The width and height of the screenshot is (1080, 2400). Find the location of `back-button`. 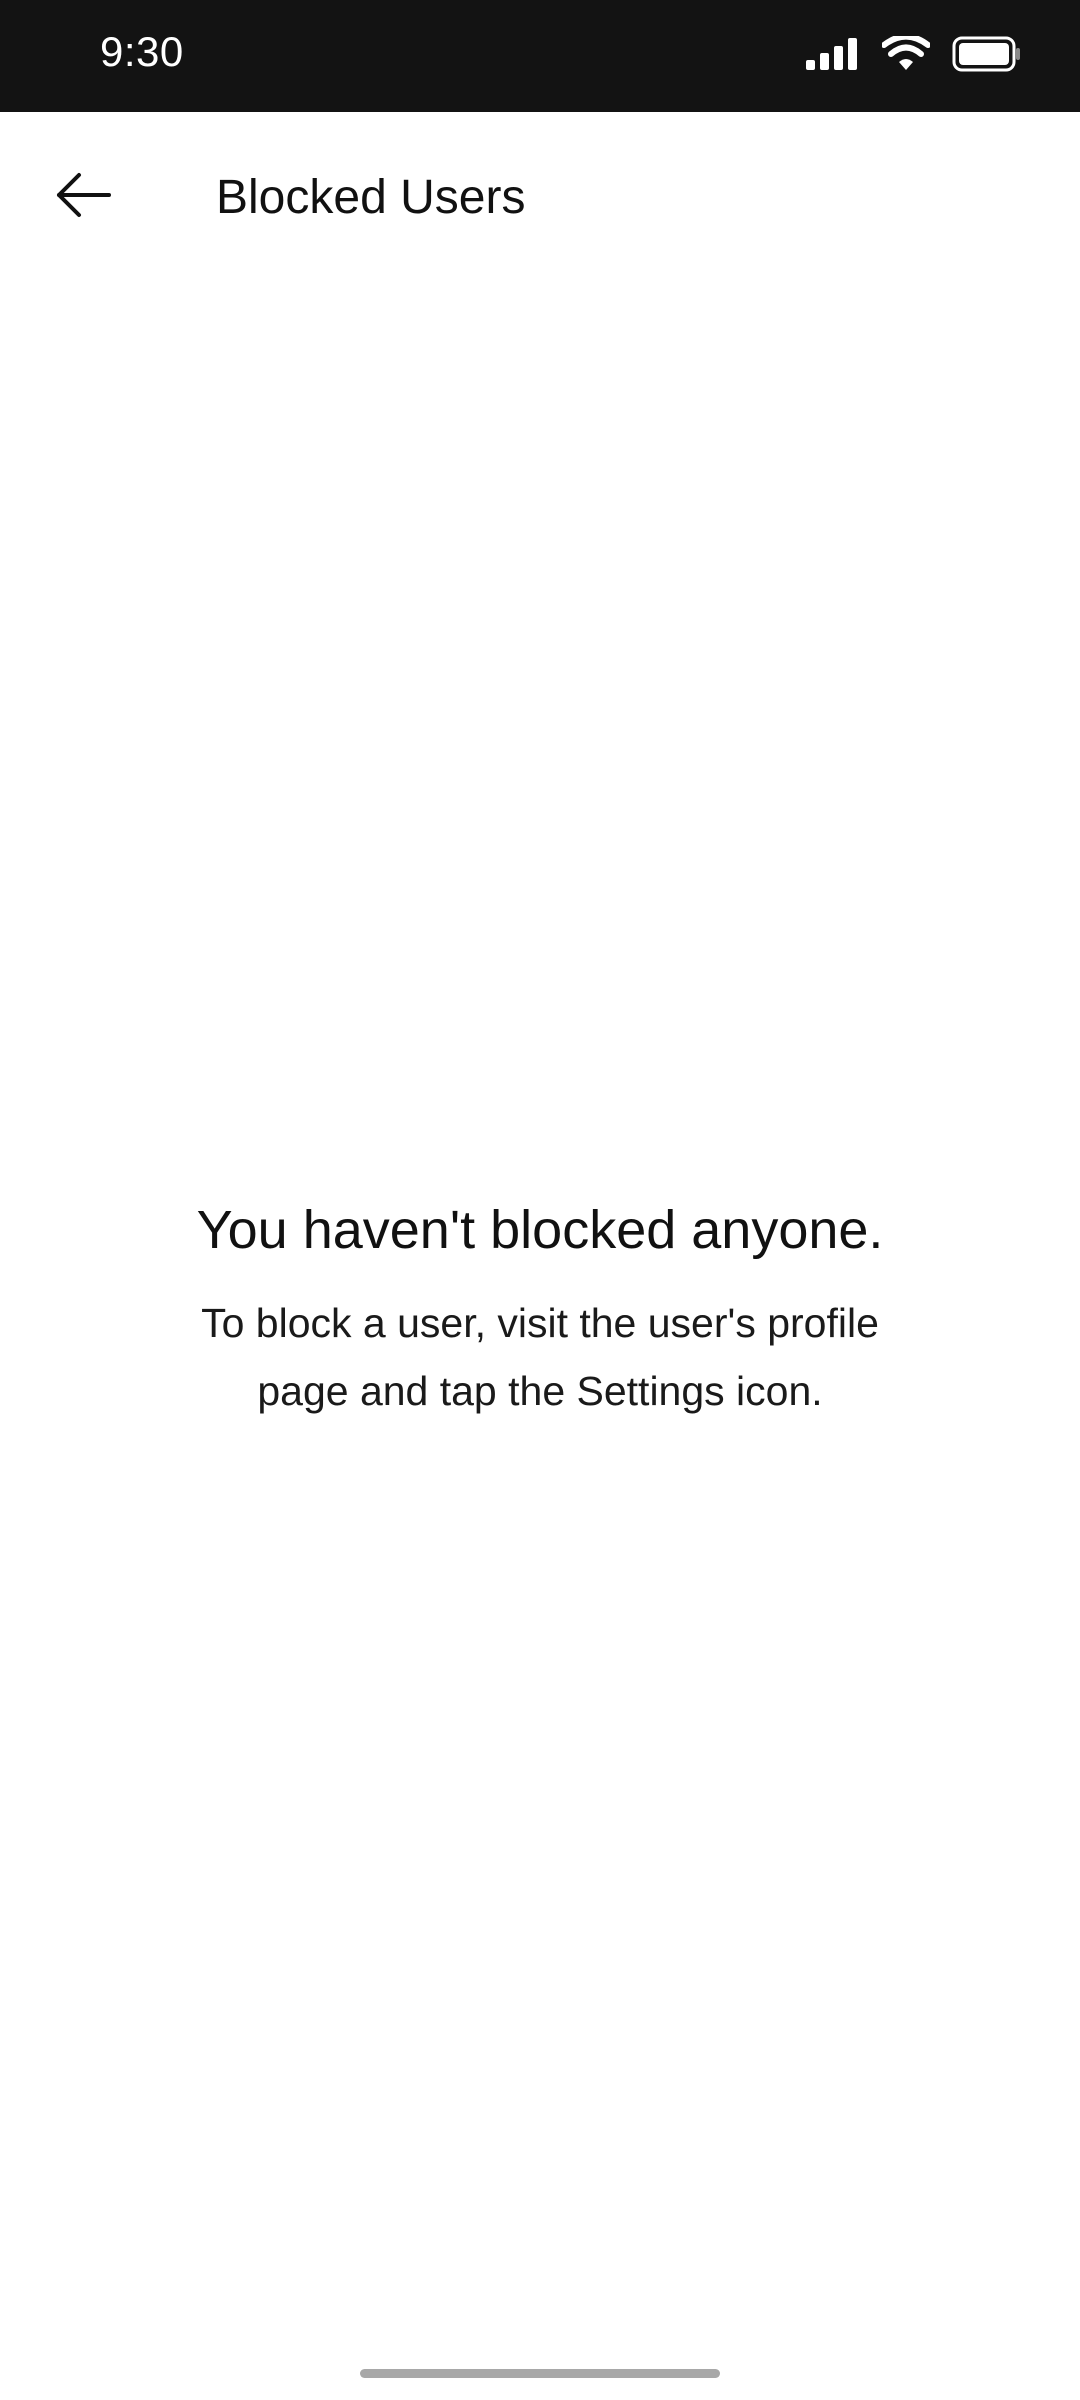

back-button is located at coordinates (84, 197).